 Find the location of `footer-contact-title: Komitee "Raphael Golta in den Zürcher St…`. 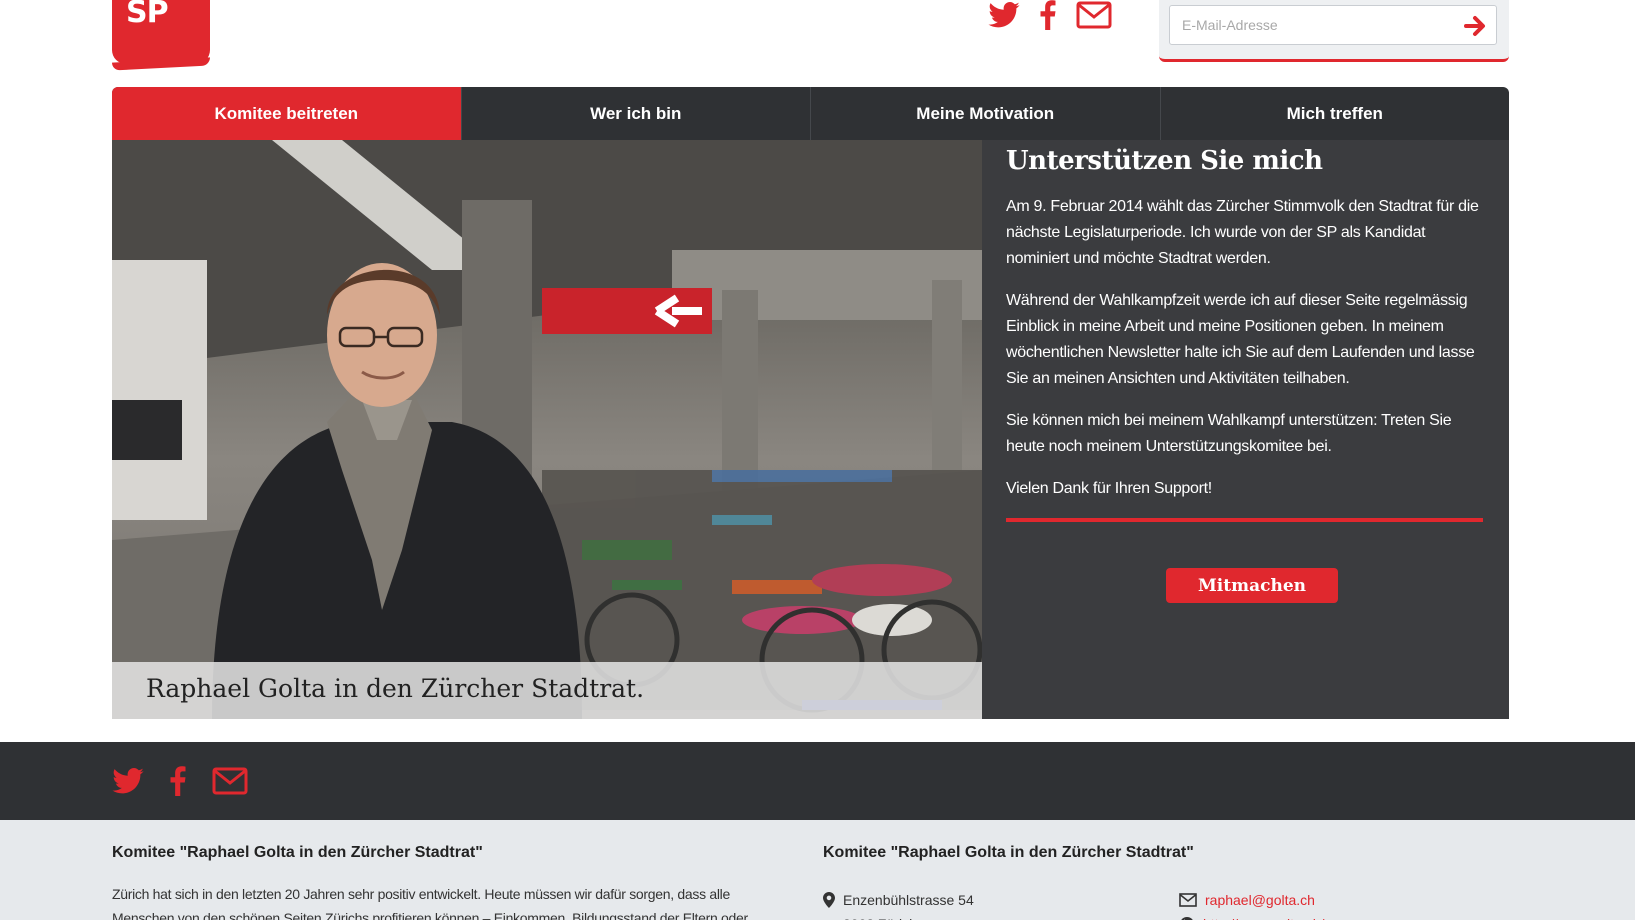

footer-contact-title: Komitee "Raphael Golta in den Zürcher St… is located at coordinates (1008, 852).